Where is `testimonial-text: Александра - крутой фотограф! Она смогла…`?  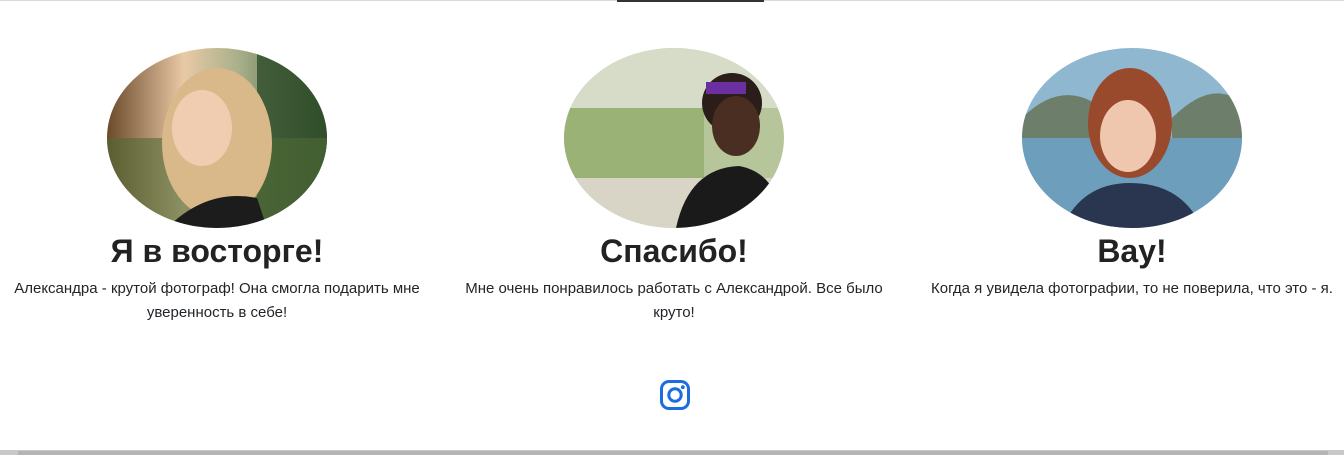
testimonial-text: Александра - крутой фотограф! Она смогла… is located at coordinates (217, 300).